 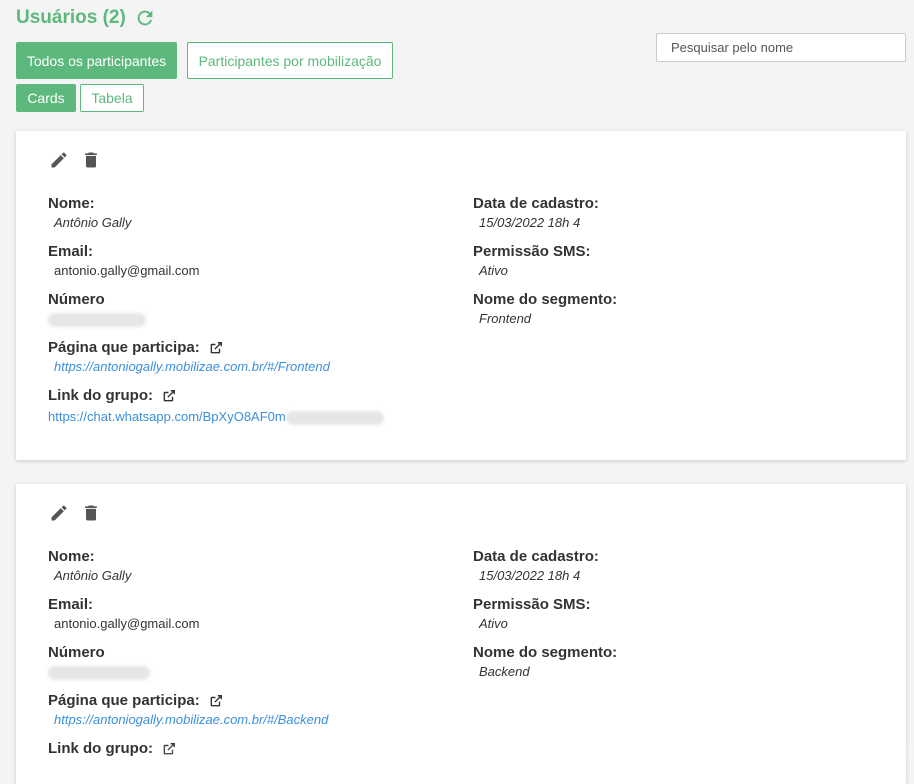 I want to click on table-view-button: Tabela, so click(x=112, y=98).